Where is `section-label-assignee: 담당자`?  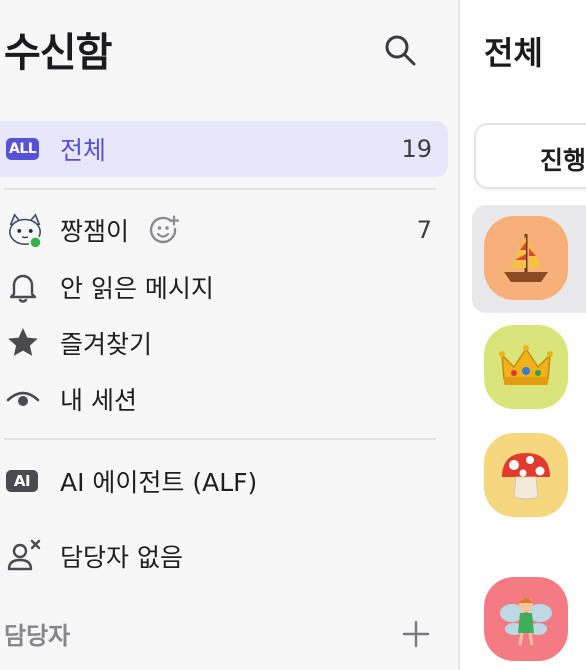
section-label-assignee: 담당자 is located at coordinates (37, 636).